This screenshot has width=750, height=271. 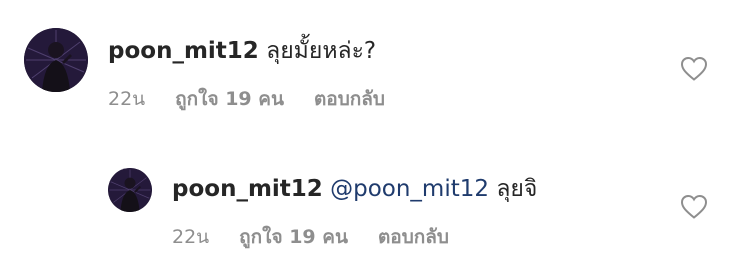 I want to click on reply-username: poon_mit12, so click(x=247, y=189).